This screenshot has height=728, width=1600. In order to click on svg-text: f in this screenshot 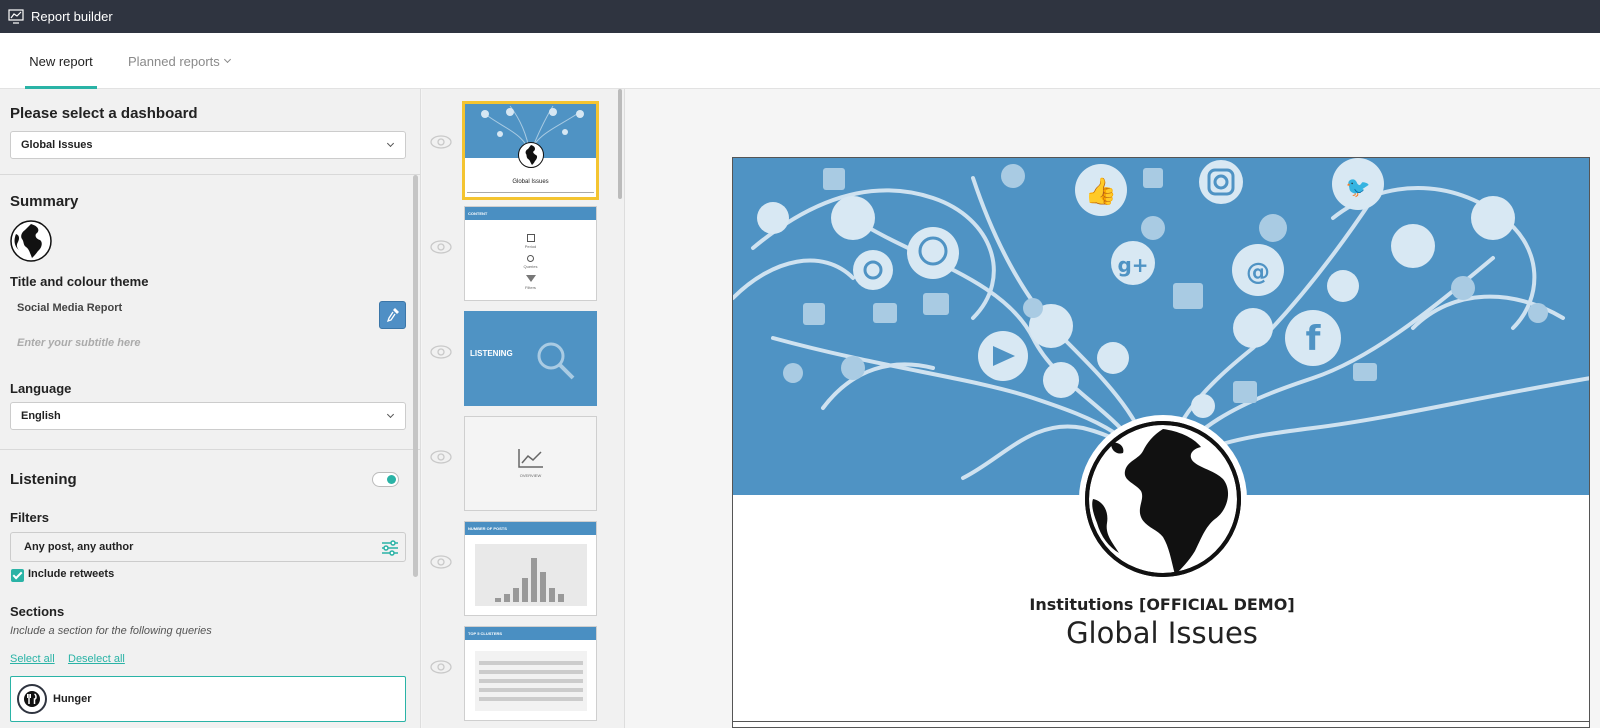, I will do `click(1314, 339)`.